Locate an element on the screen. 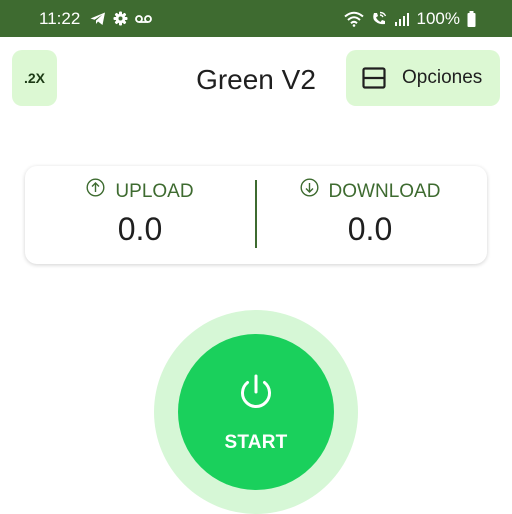 This screenshot has height=514, width=512. speed-button: .2X is located at coordinates (34, 78).